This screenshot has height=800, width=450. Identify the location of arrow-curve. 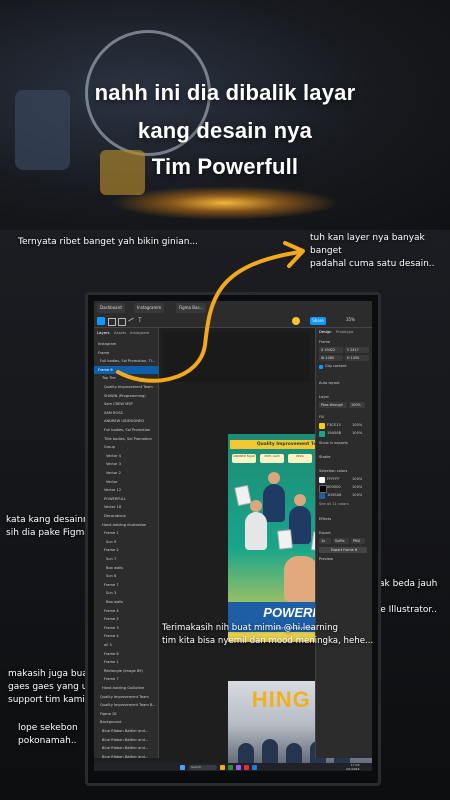
(209, 316).